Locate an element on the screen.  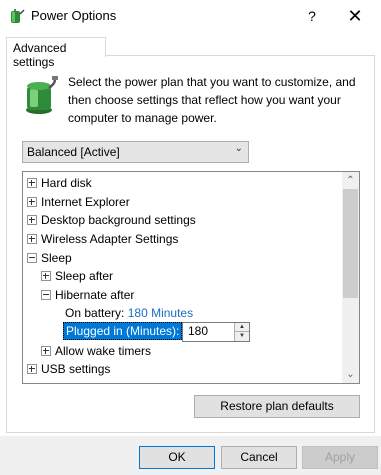
spin-up-icon: ▲ is located at coordinates (241, 327).